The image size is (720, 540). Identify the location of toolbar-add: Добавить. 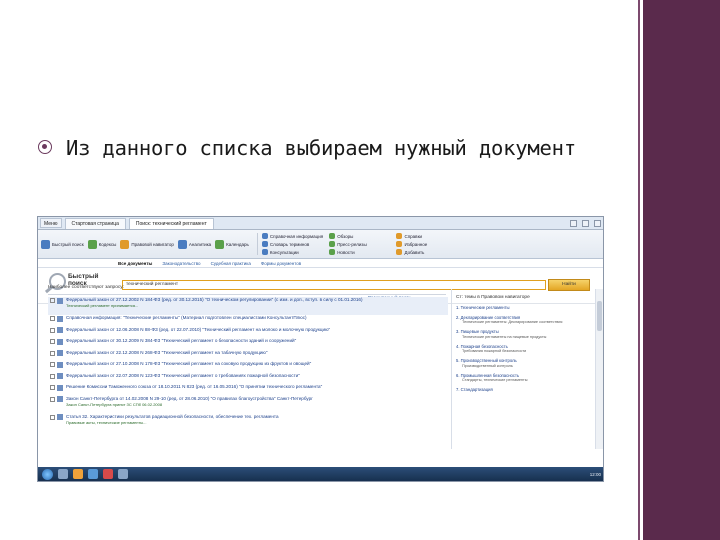
(426, 252).